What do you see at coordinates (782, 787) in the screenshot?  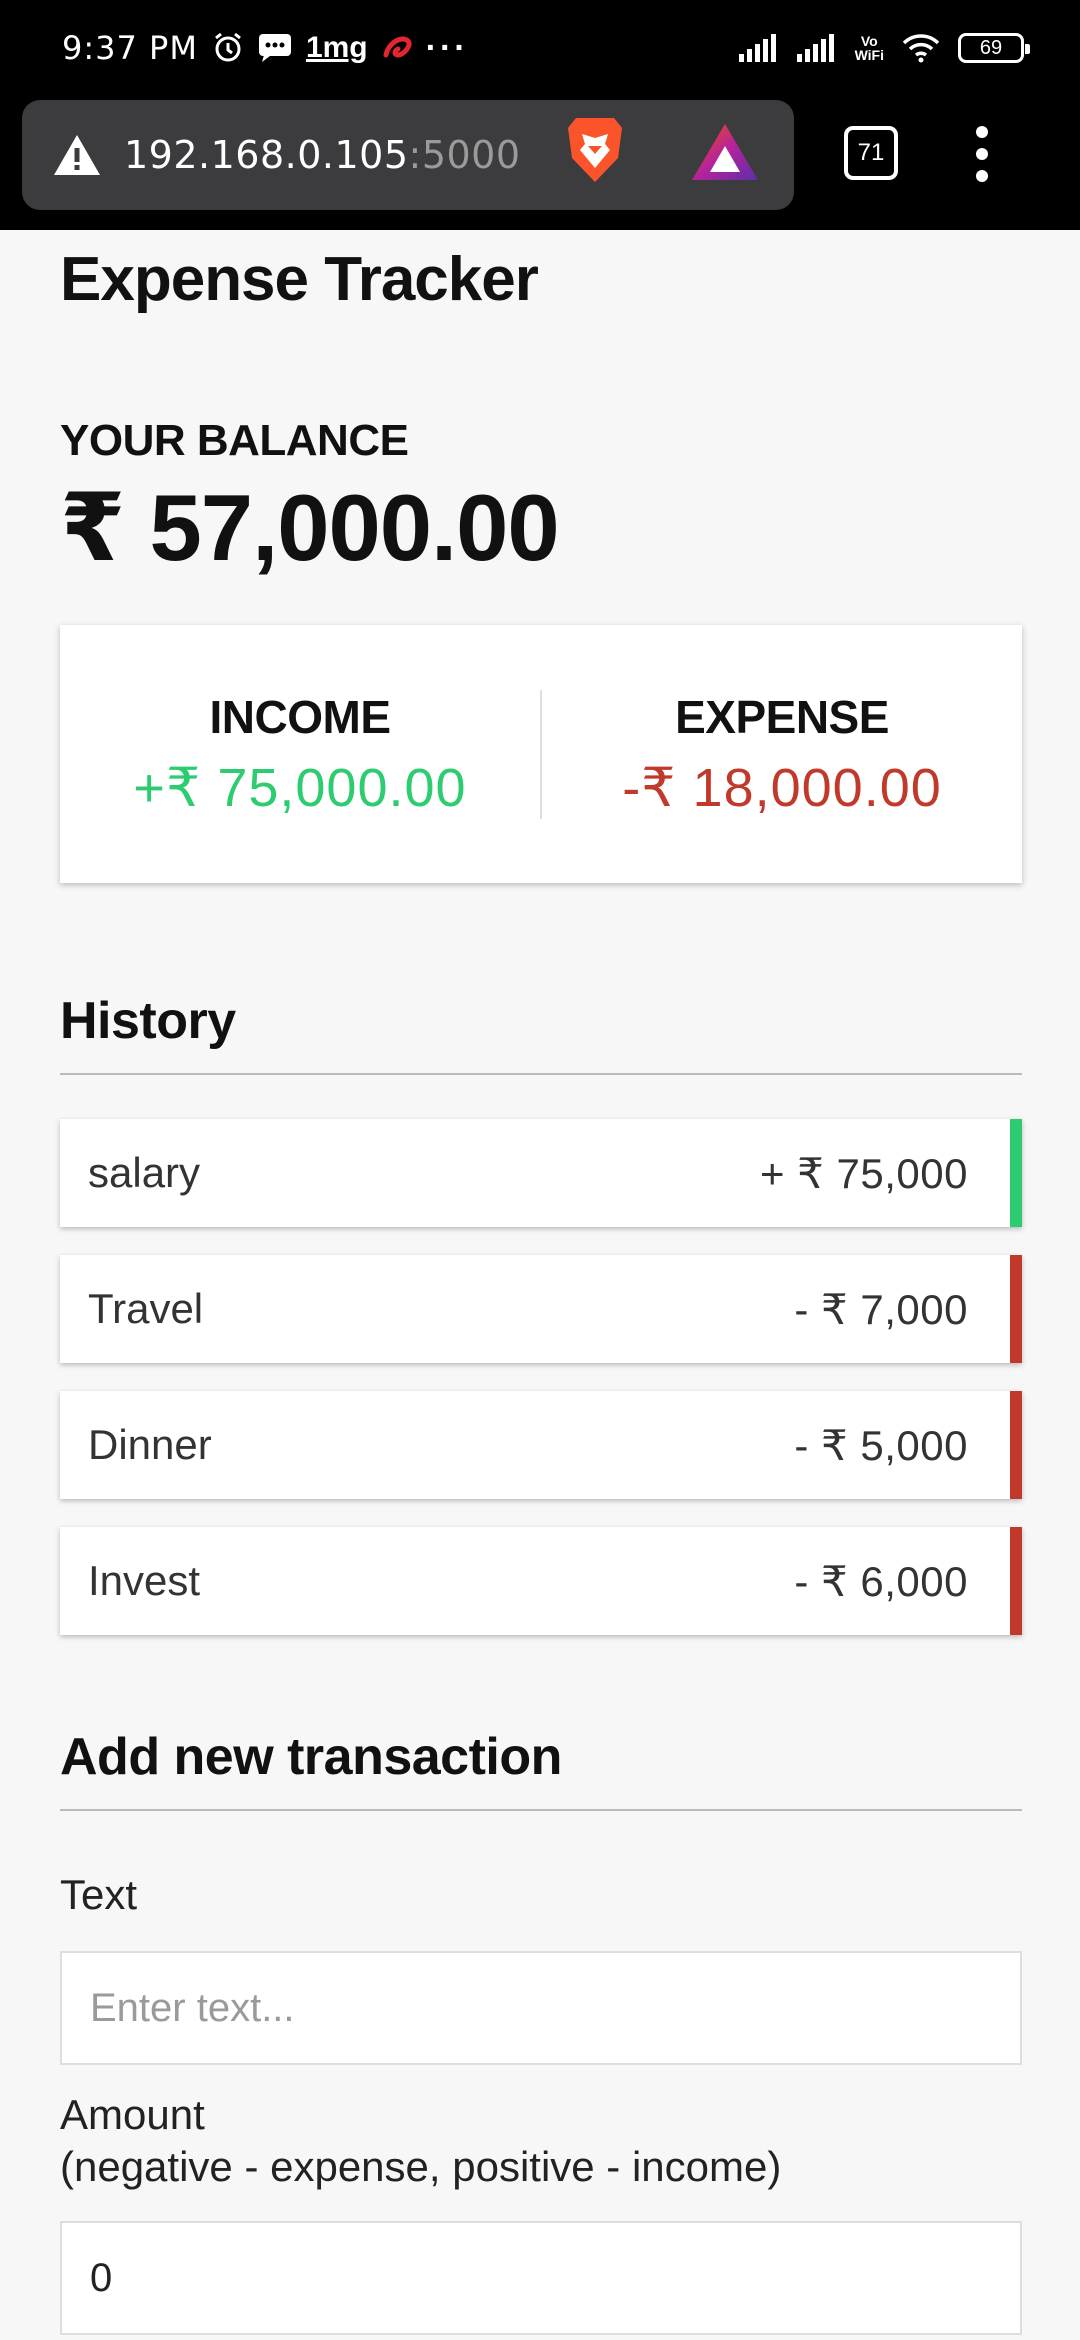 I see `expense-value: -₹ 18,000.00` at bounding box center [782, 787].